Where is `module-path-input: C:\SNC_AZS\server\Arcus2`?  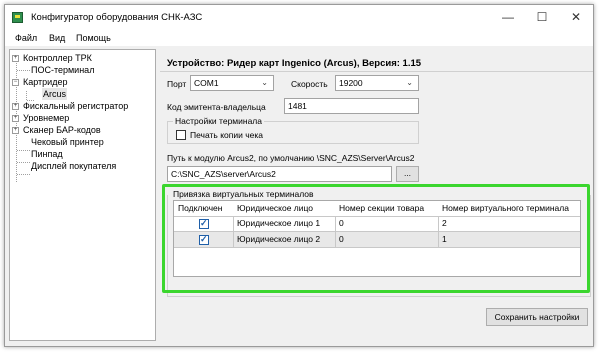
module-path-input: C:\SNC_AZS\server\Arcus2 is located at coordinates (279, 174).